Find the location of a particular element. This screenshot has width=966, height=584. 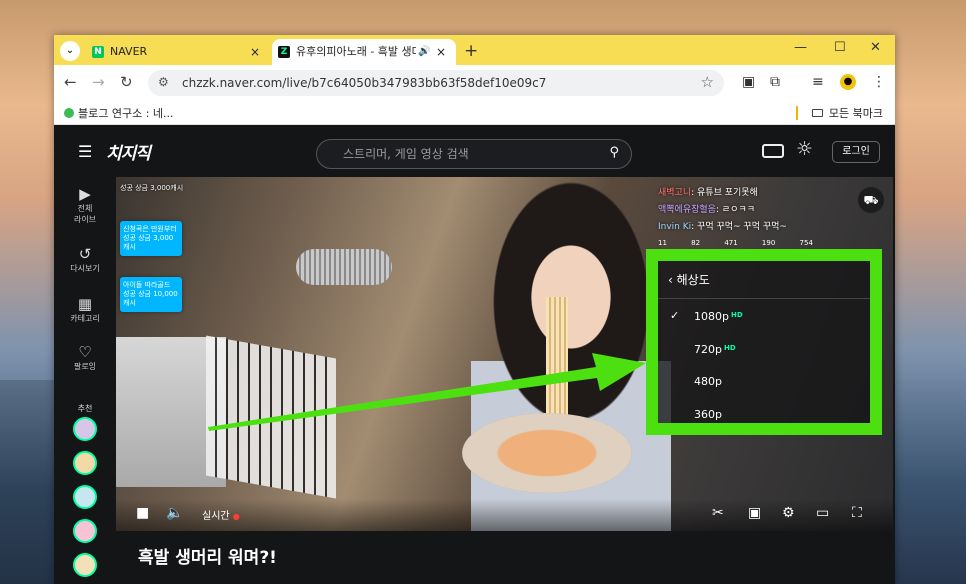

menu-icon: ⋮ is located at coordinates (879, 82).